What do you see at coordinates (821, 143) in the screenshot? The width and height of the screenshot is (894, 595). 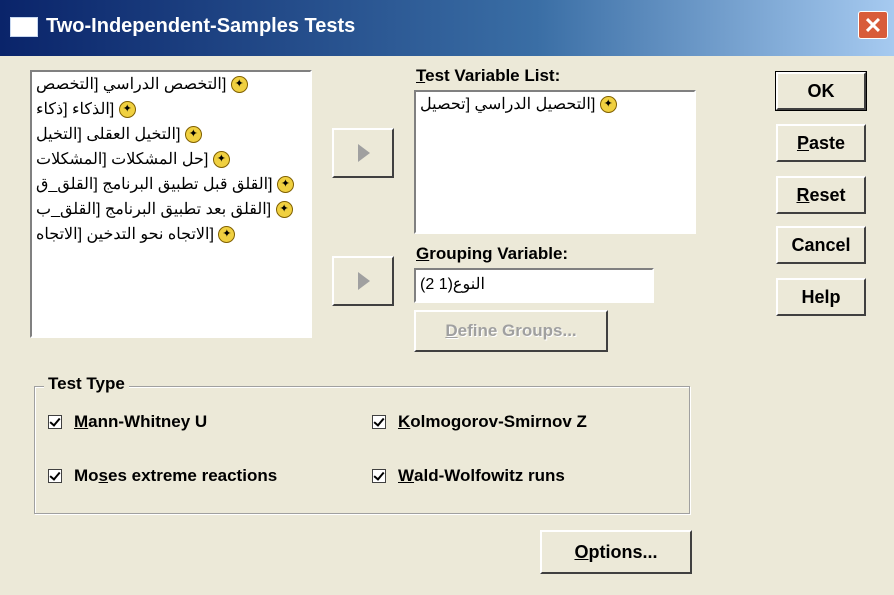 I see `paste-button: Paste` at bounding box center [821, 143].